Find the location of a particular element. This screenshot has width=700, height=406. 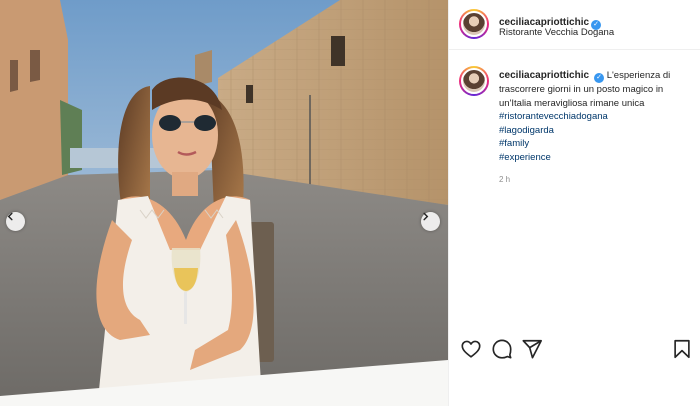

location-link: Ristorante Vecchia Dogana is located at coordinates (556, 32).